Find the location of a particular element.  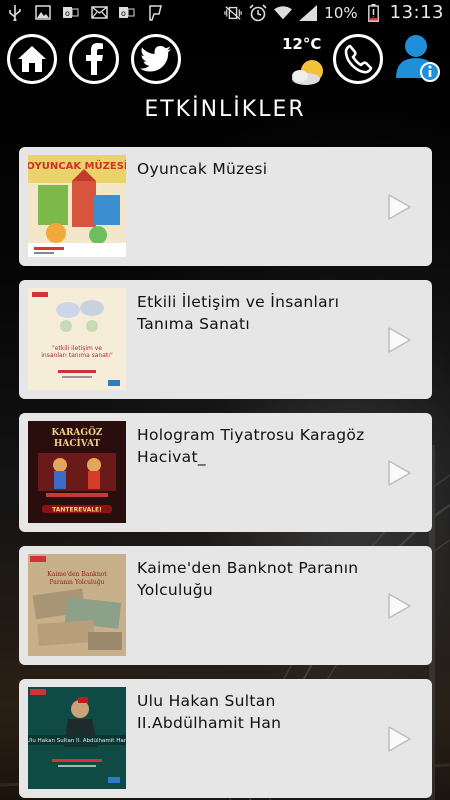

thumb-text: OYUNCAK MÜZESİ is located at coordinates (77, 165).